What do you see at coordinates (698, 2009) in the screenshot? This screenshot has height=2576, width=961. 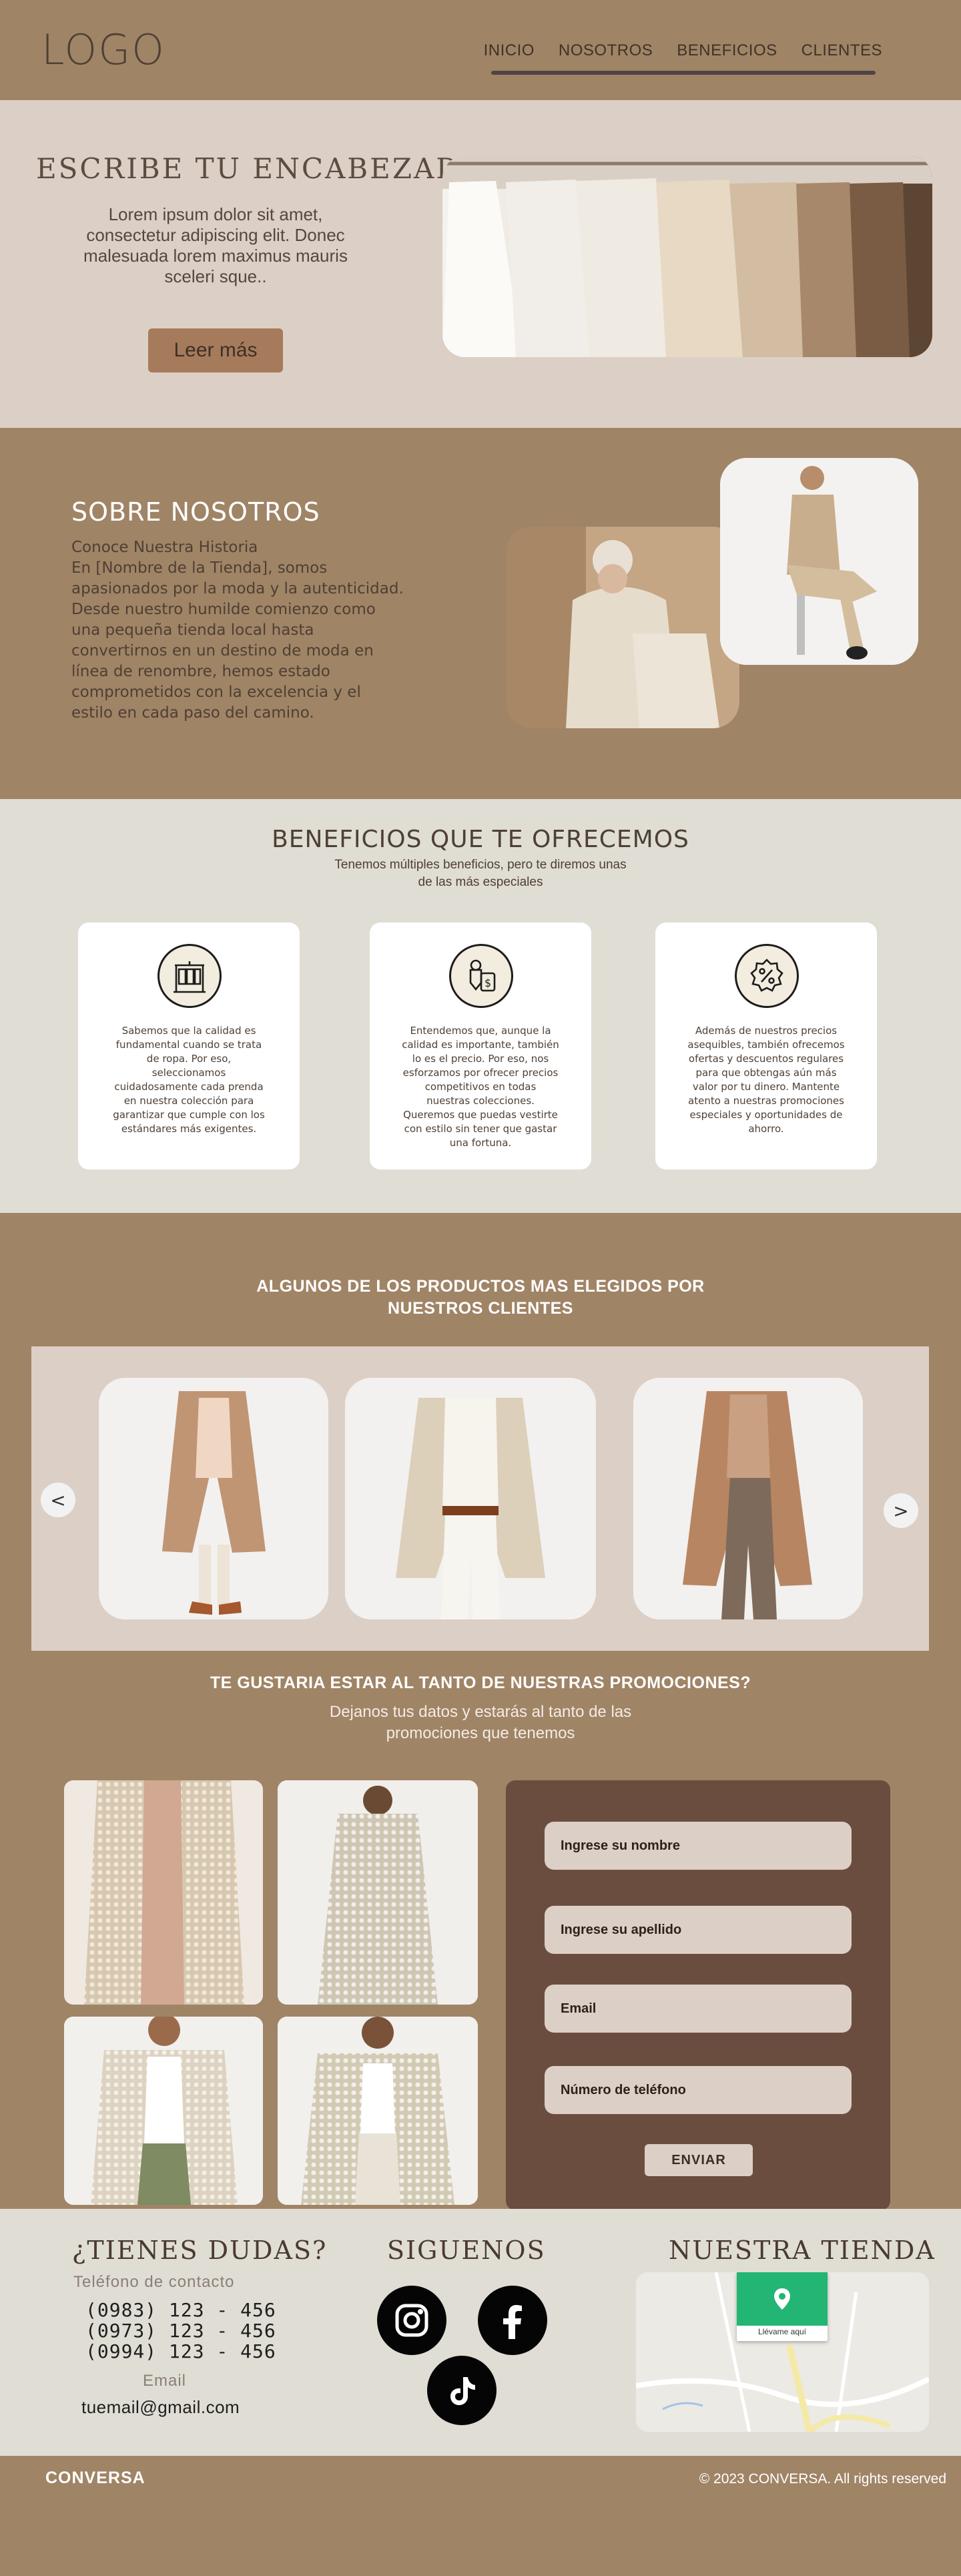 I see `email-input` at bounding box center [698, 2009].